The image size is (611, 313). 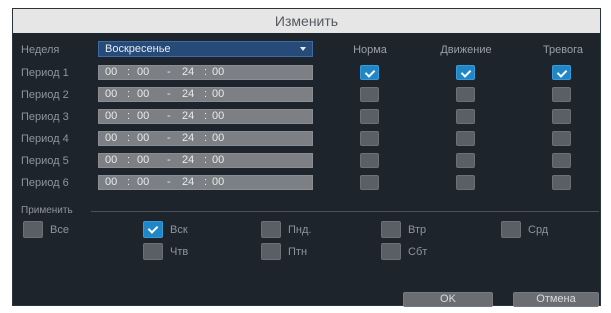 I want to click on day-label: Срд, so click(x=538, y=230).